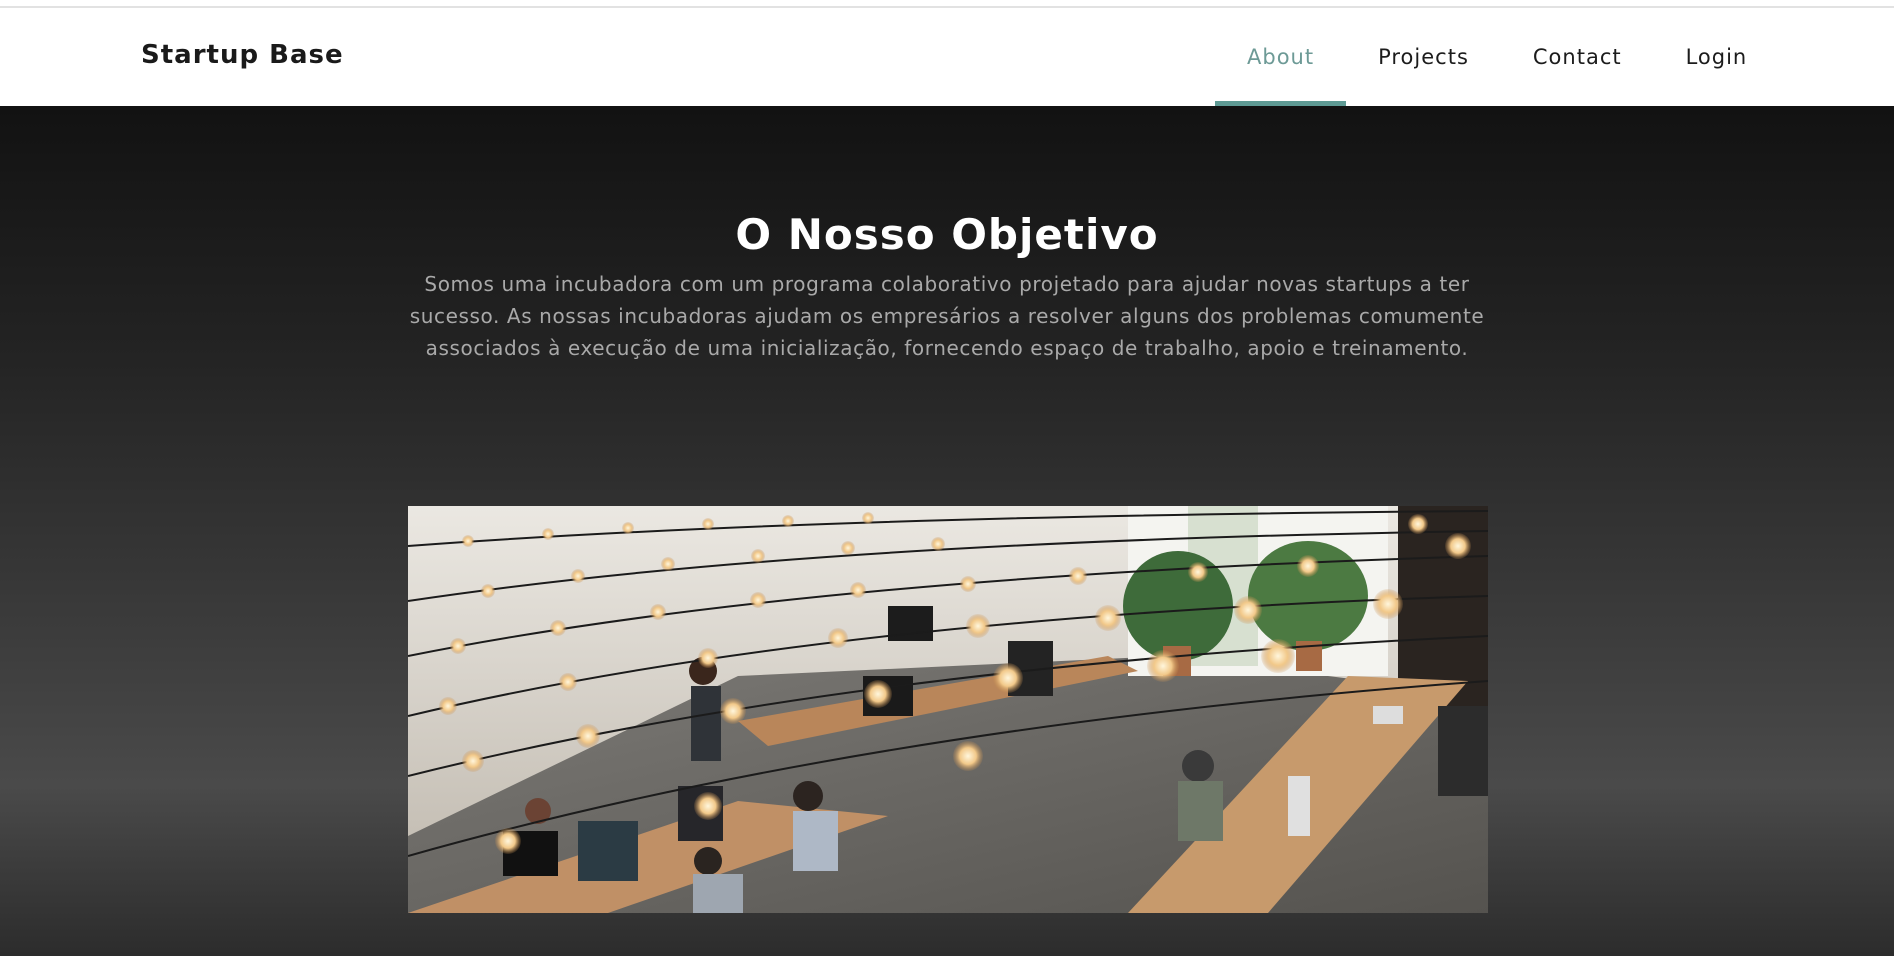 This screenshot has width=1894, height=957. What do you see at coordinates (1423, 56) in the screenshot?
I see `nav-link-projects: Projects` at bounding box center [1423, 56].